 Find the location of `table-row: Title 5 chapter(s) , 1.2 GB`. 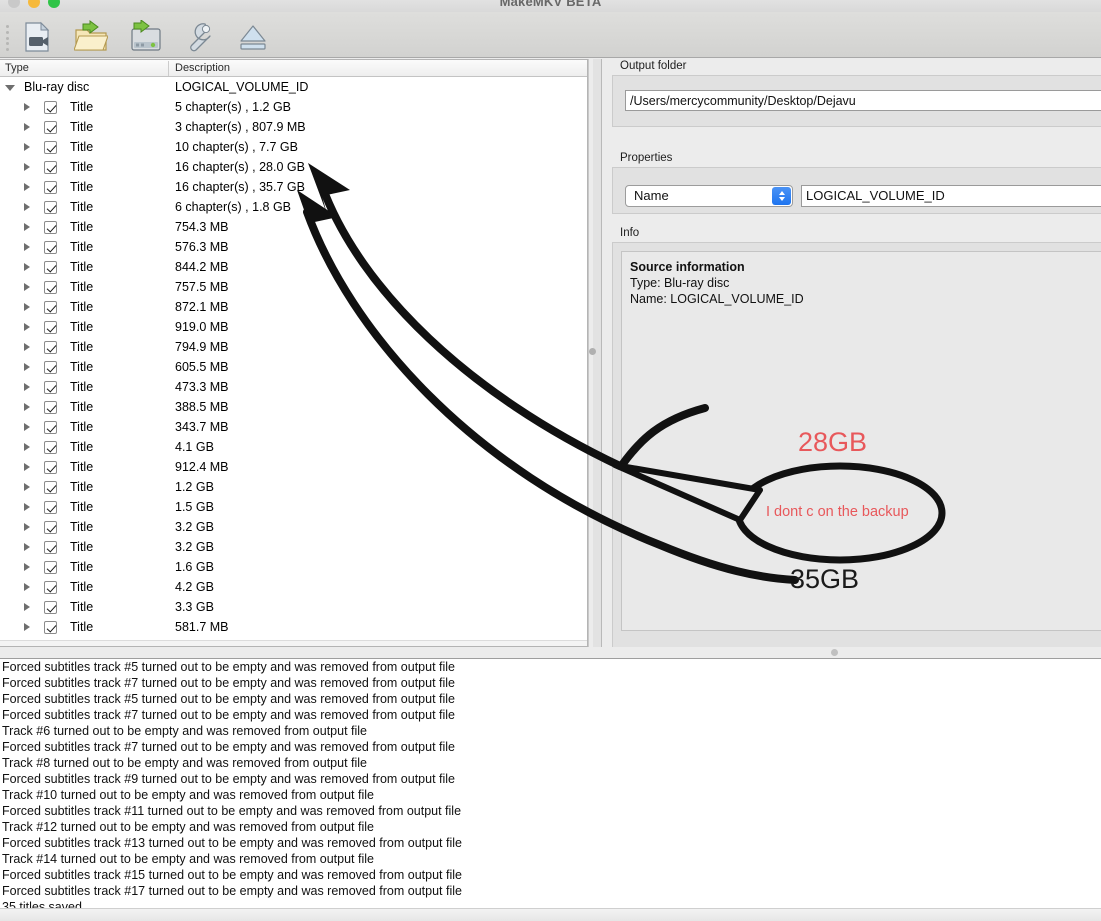

table-row: Title 5 chapter(s) , 1.2 GB is located at coordinates (293, 107).